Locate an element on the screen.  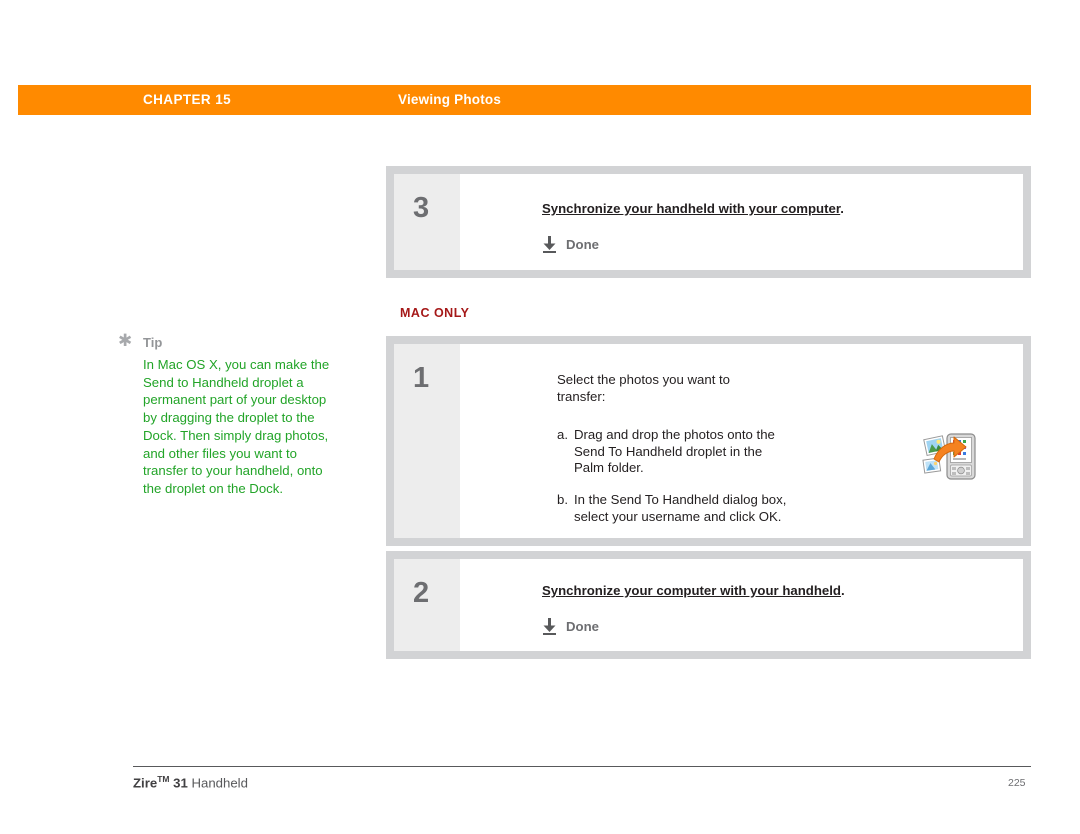
step-number: 1 is located at coordinates (421, 378).